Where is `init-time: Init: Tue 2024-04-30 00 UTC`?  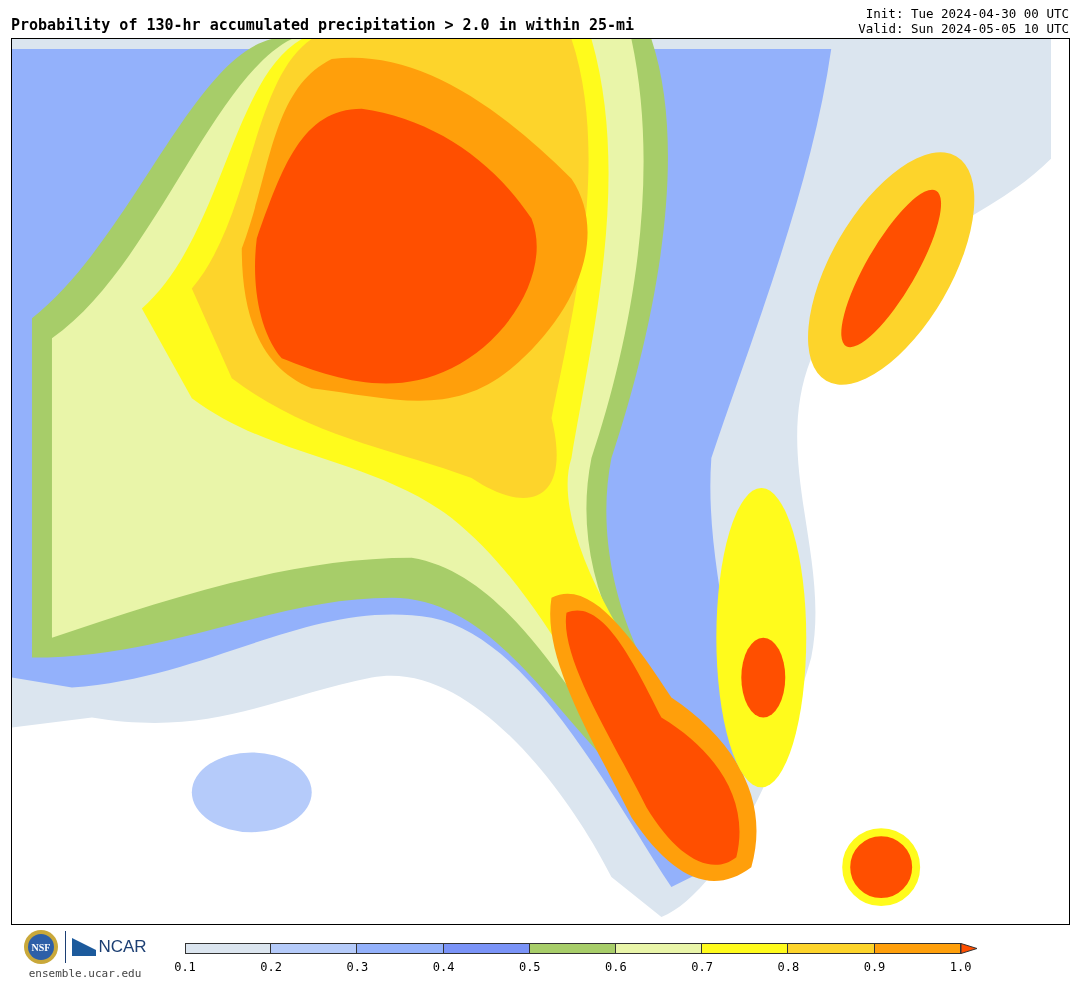 init-time: Init: Tue 2024-04-30 00 UTC is located at coordinates (967, 13).